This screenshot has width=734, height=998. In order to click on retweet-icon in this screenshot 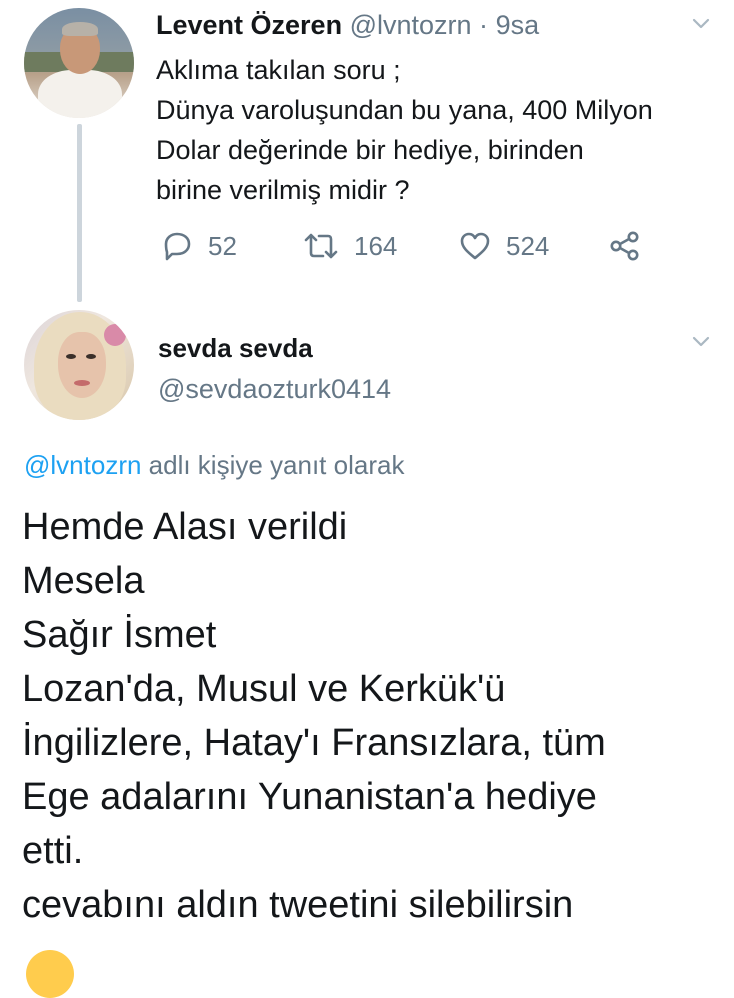, I will do `click(321, 246)`.